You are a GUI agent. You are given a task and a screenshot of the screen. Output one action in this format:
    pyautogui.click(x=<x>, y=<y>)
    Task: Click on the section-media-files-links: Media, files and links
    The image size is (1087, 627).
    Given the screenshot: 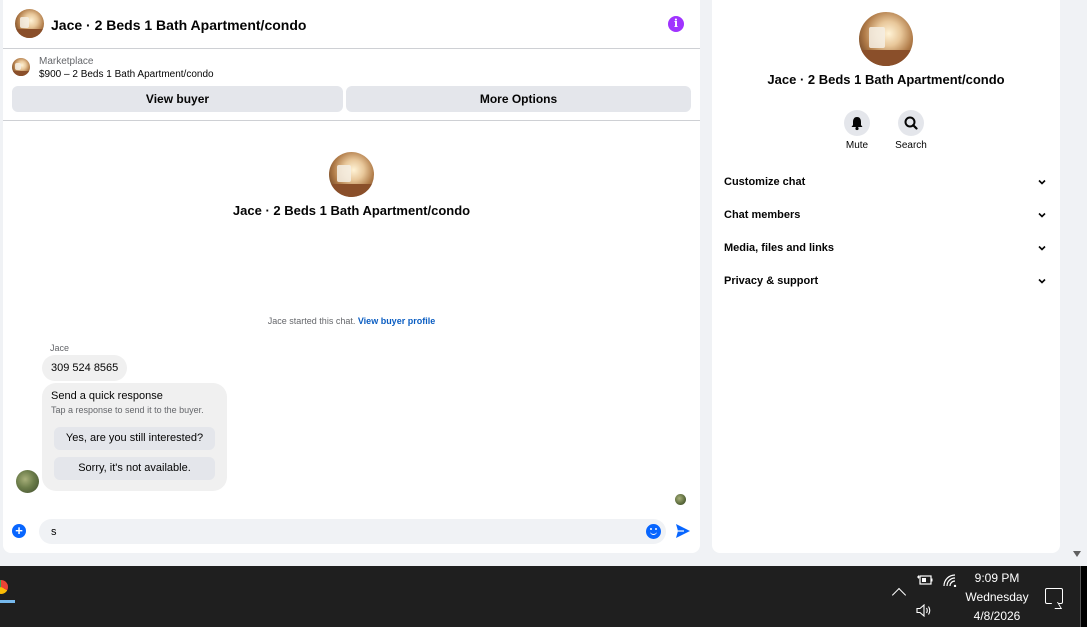 What is the action you would take?
    pyautogui.click(x=886, y=248)
    